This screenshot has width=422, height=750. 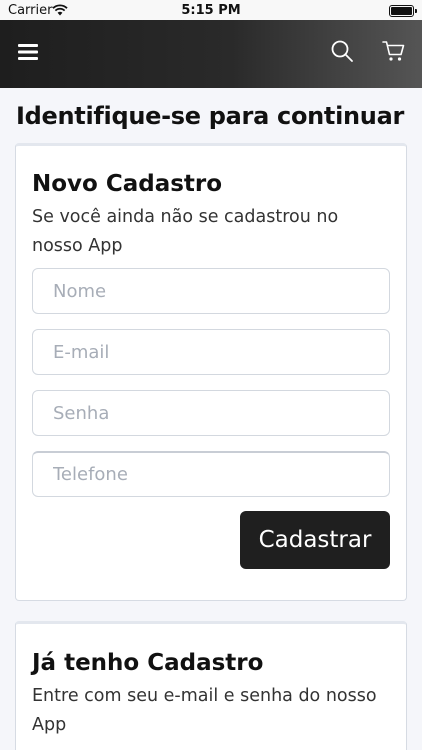 I want to click on password-input, so click(x=211, y=413).